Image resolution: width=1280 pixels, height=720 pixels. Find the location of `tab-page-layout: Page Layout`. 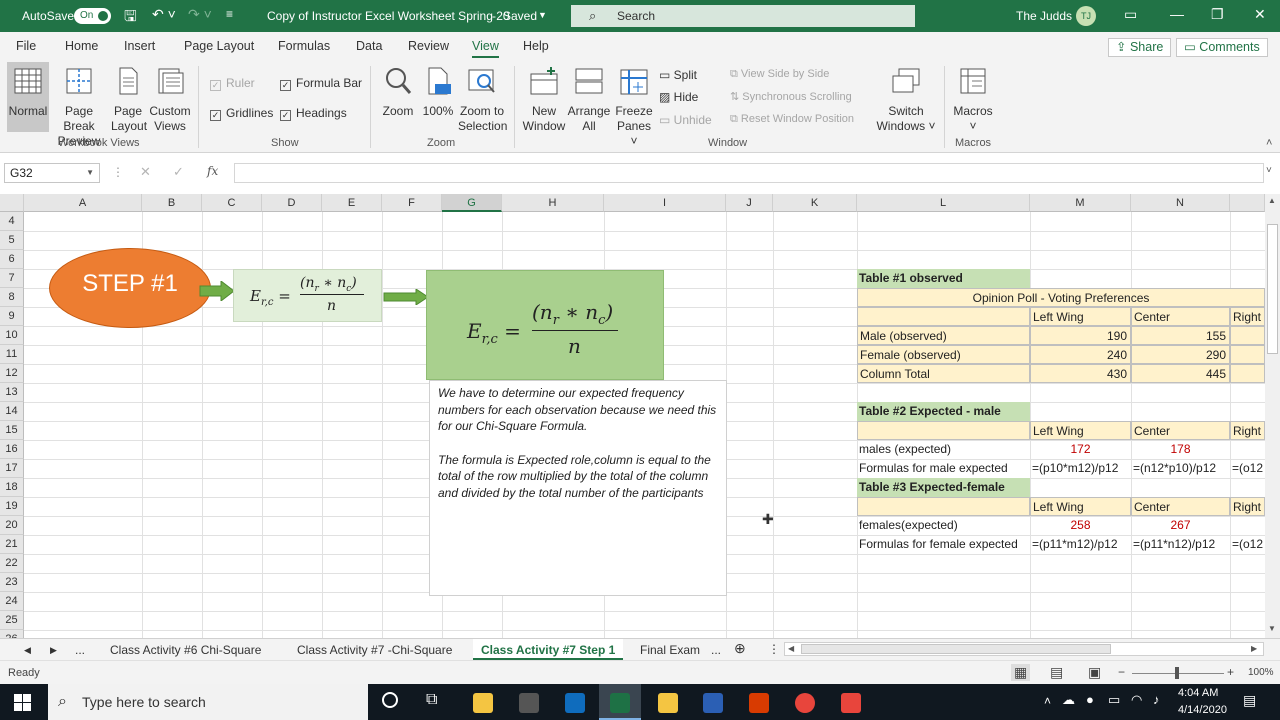

tab-page-layout: Page Layout is located at coordinates (219, 46).